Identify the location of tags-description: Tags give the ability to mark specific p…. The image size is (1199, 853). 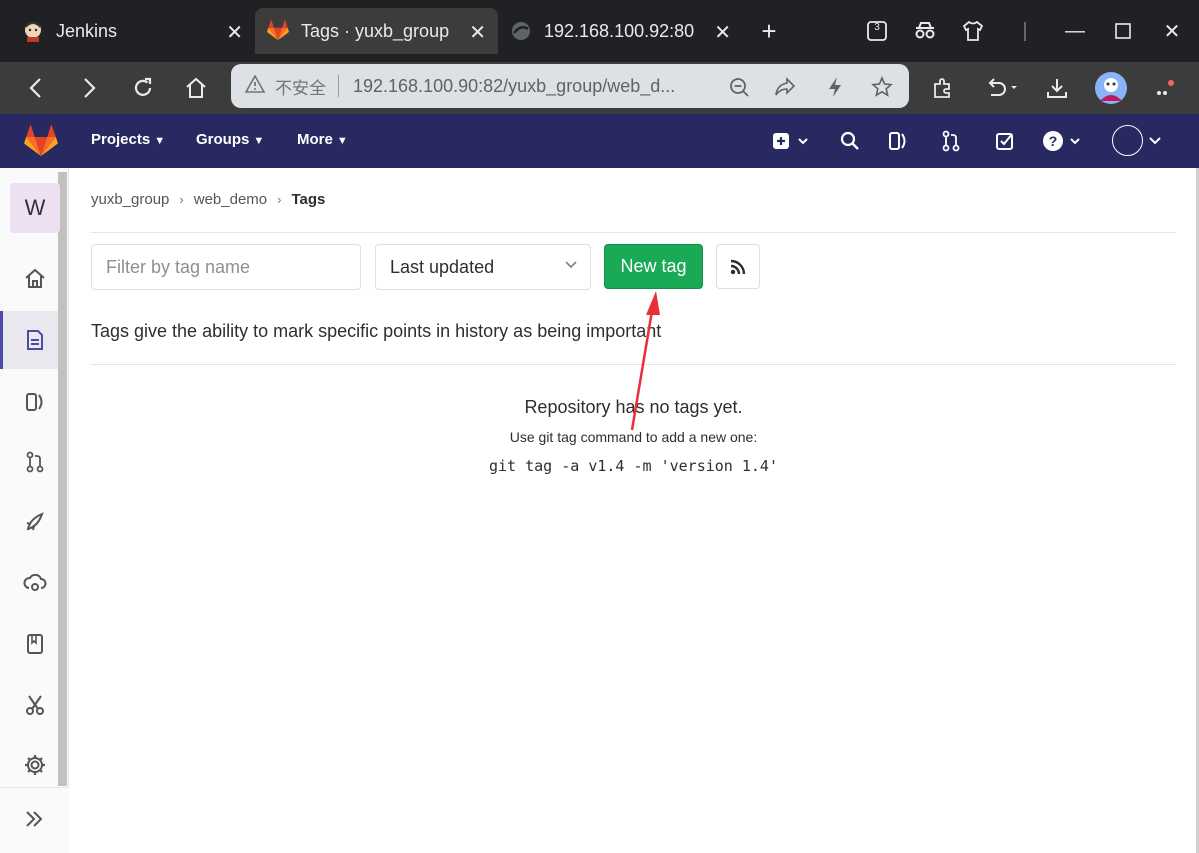
(376, 331).